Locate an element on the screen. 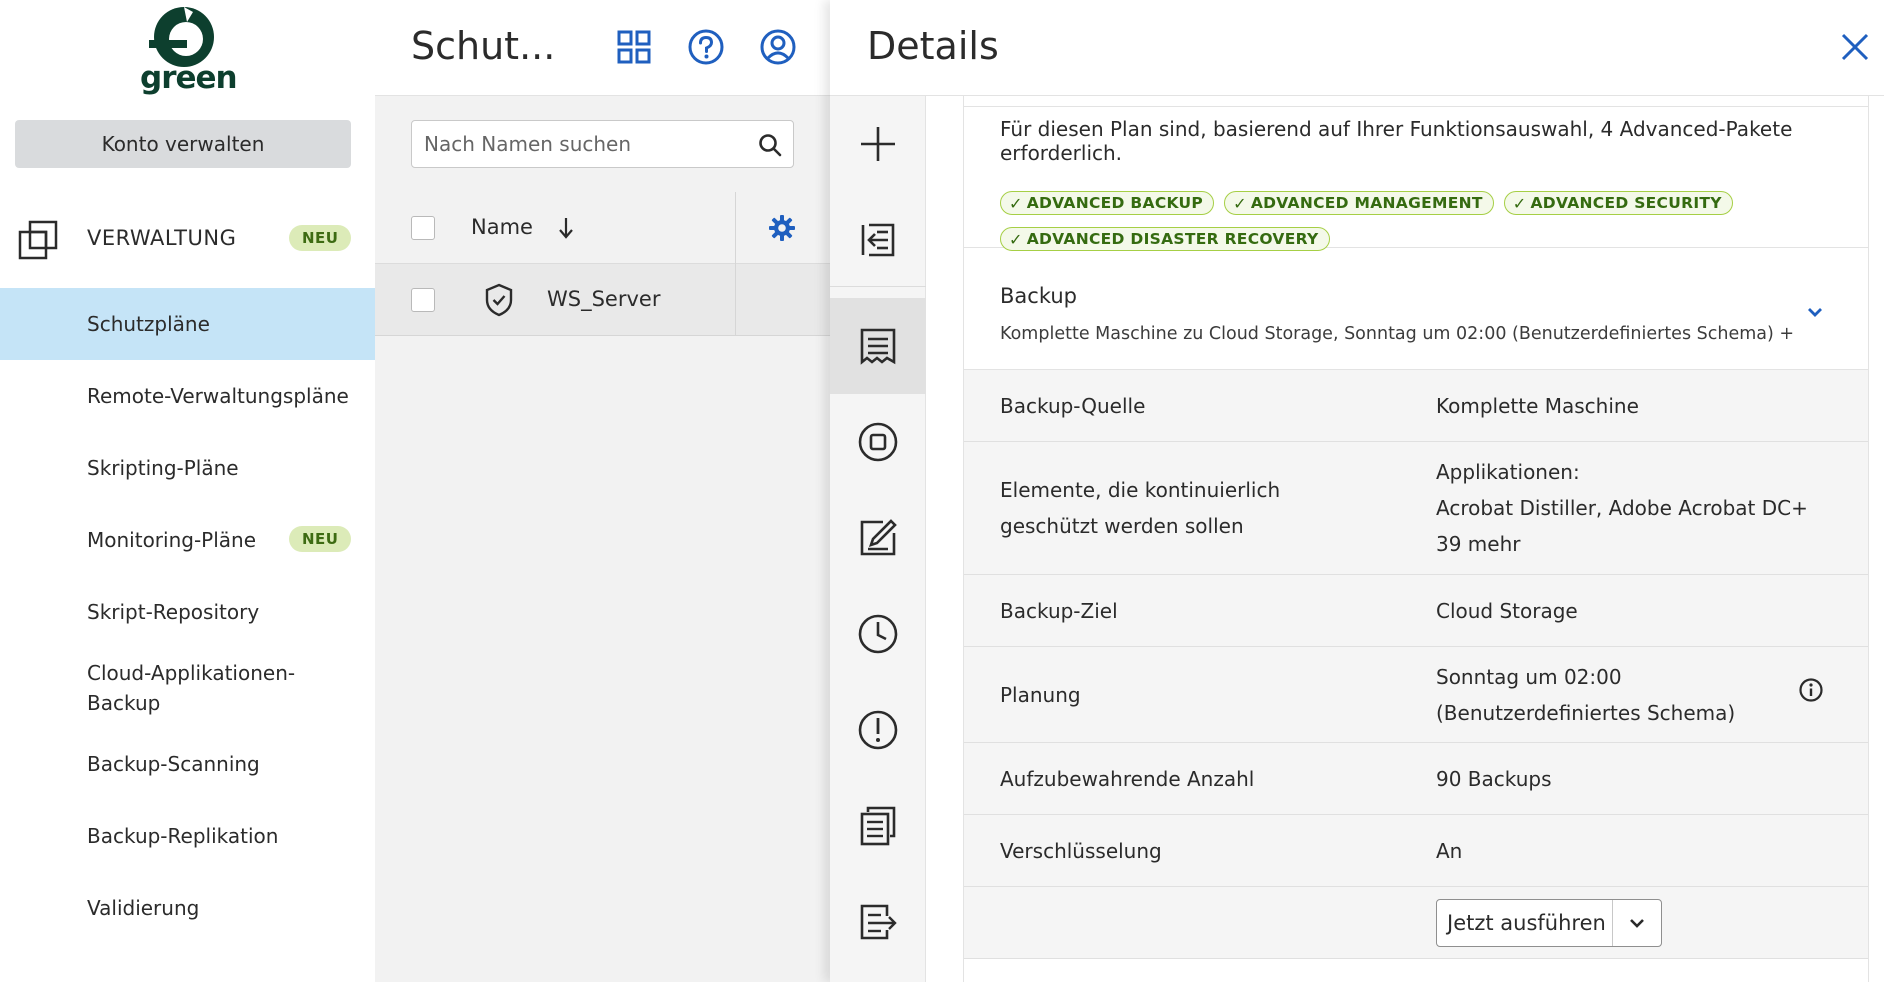 The image size is (1884, 982). backup-title: Backup is located at coordinates (1038, 296).